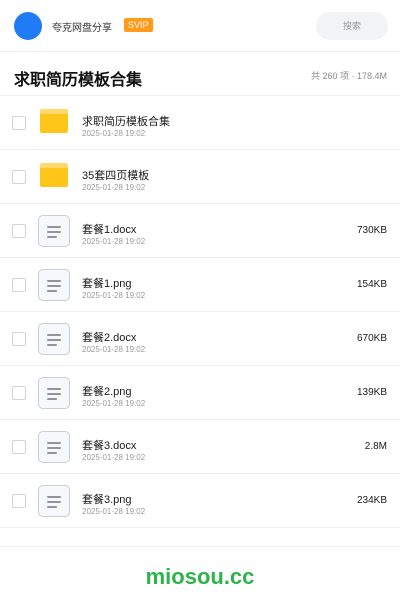 The image size is (400, 600). I want to click on item-size: 2.8M, so click(375, 446).